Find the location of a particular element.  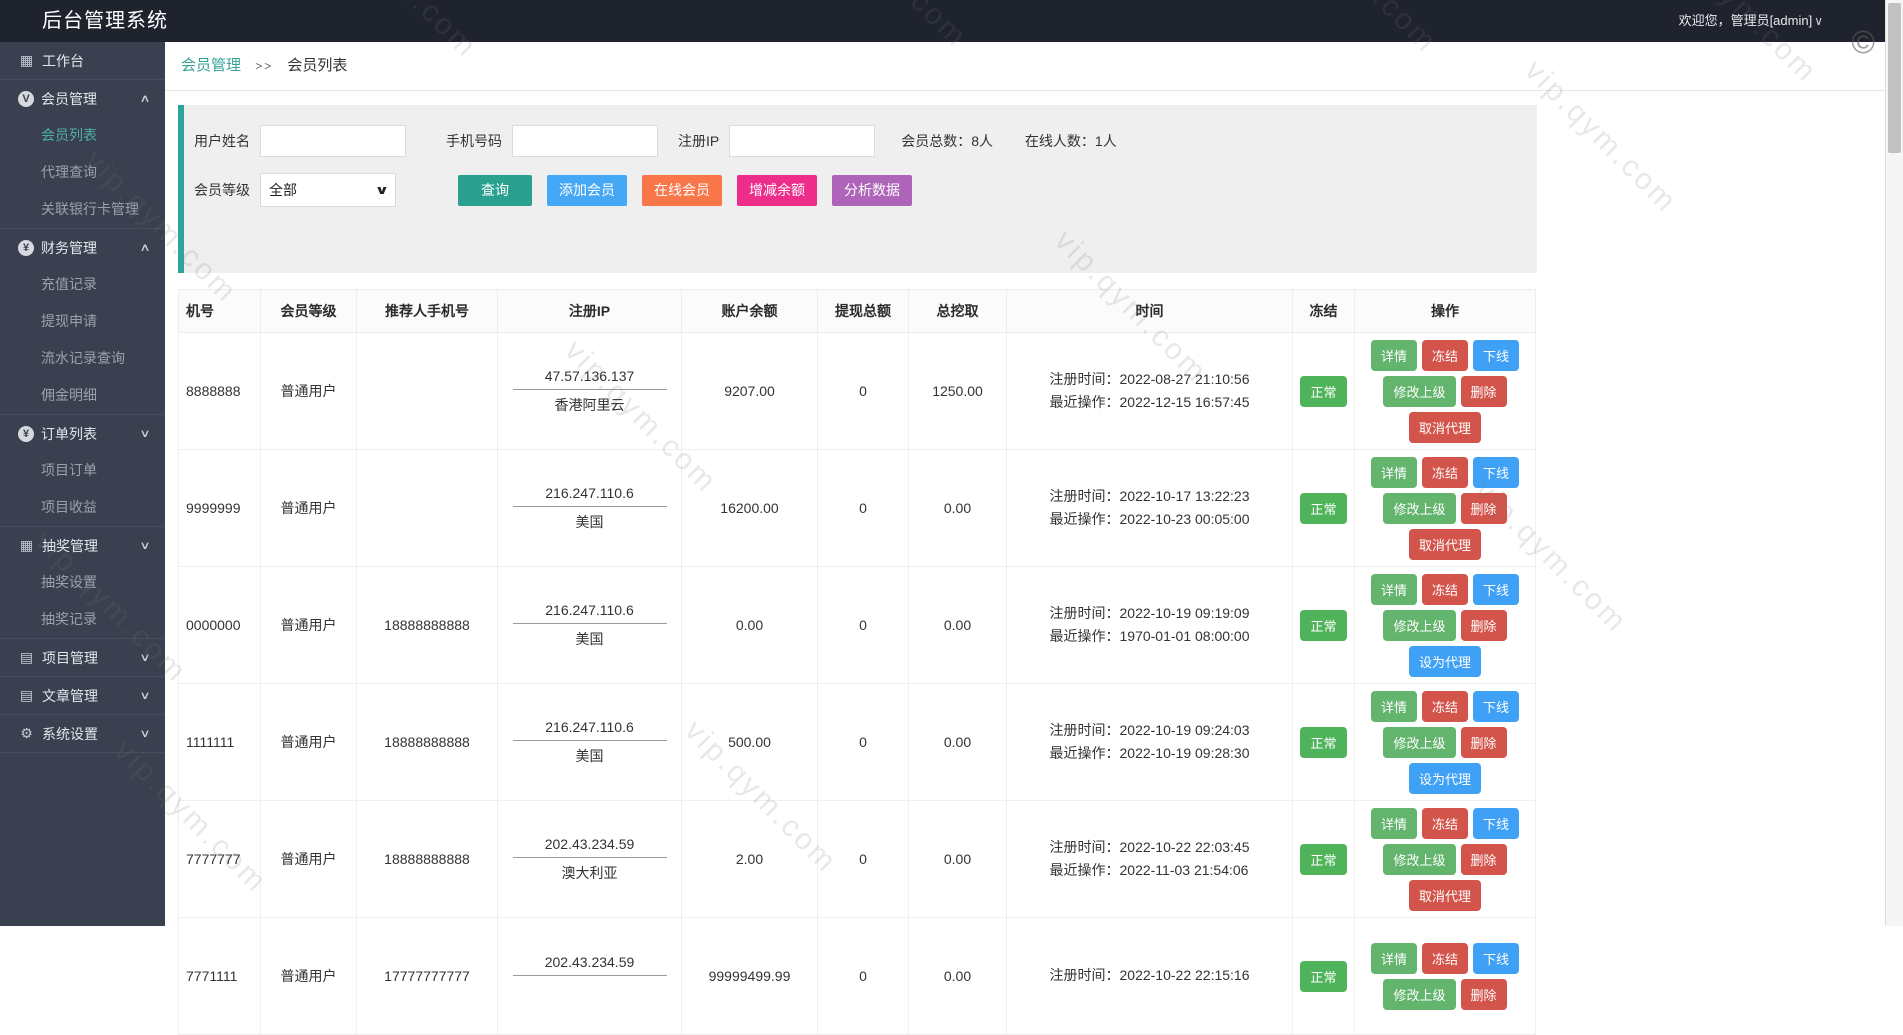

sidebar-subitem: 佣金明细 is located at coordinates (82, 395).